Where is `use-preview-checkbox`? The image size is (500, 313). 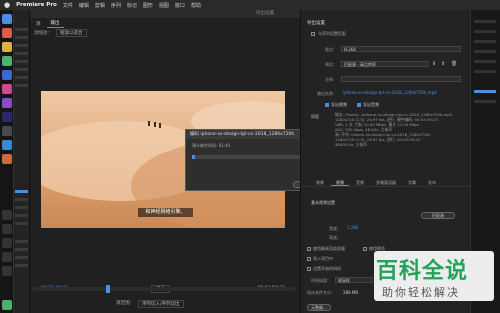 use-preview-checkbox is located at coordinates (365, 249).